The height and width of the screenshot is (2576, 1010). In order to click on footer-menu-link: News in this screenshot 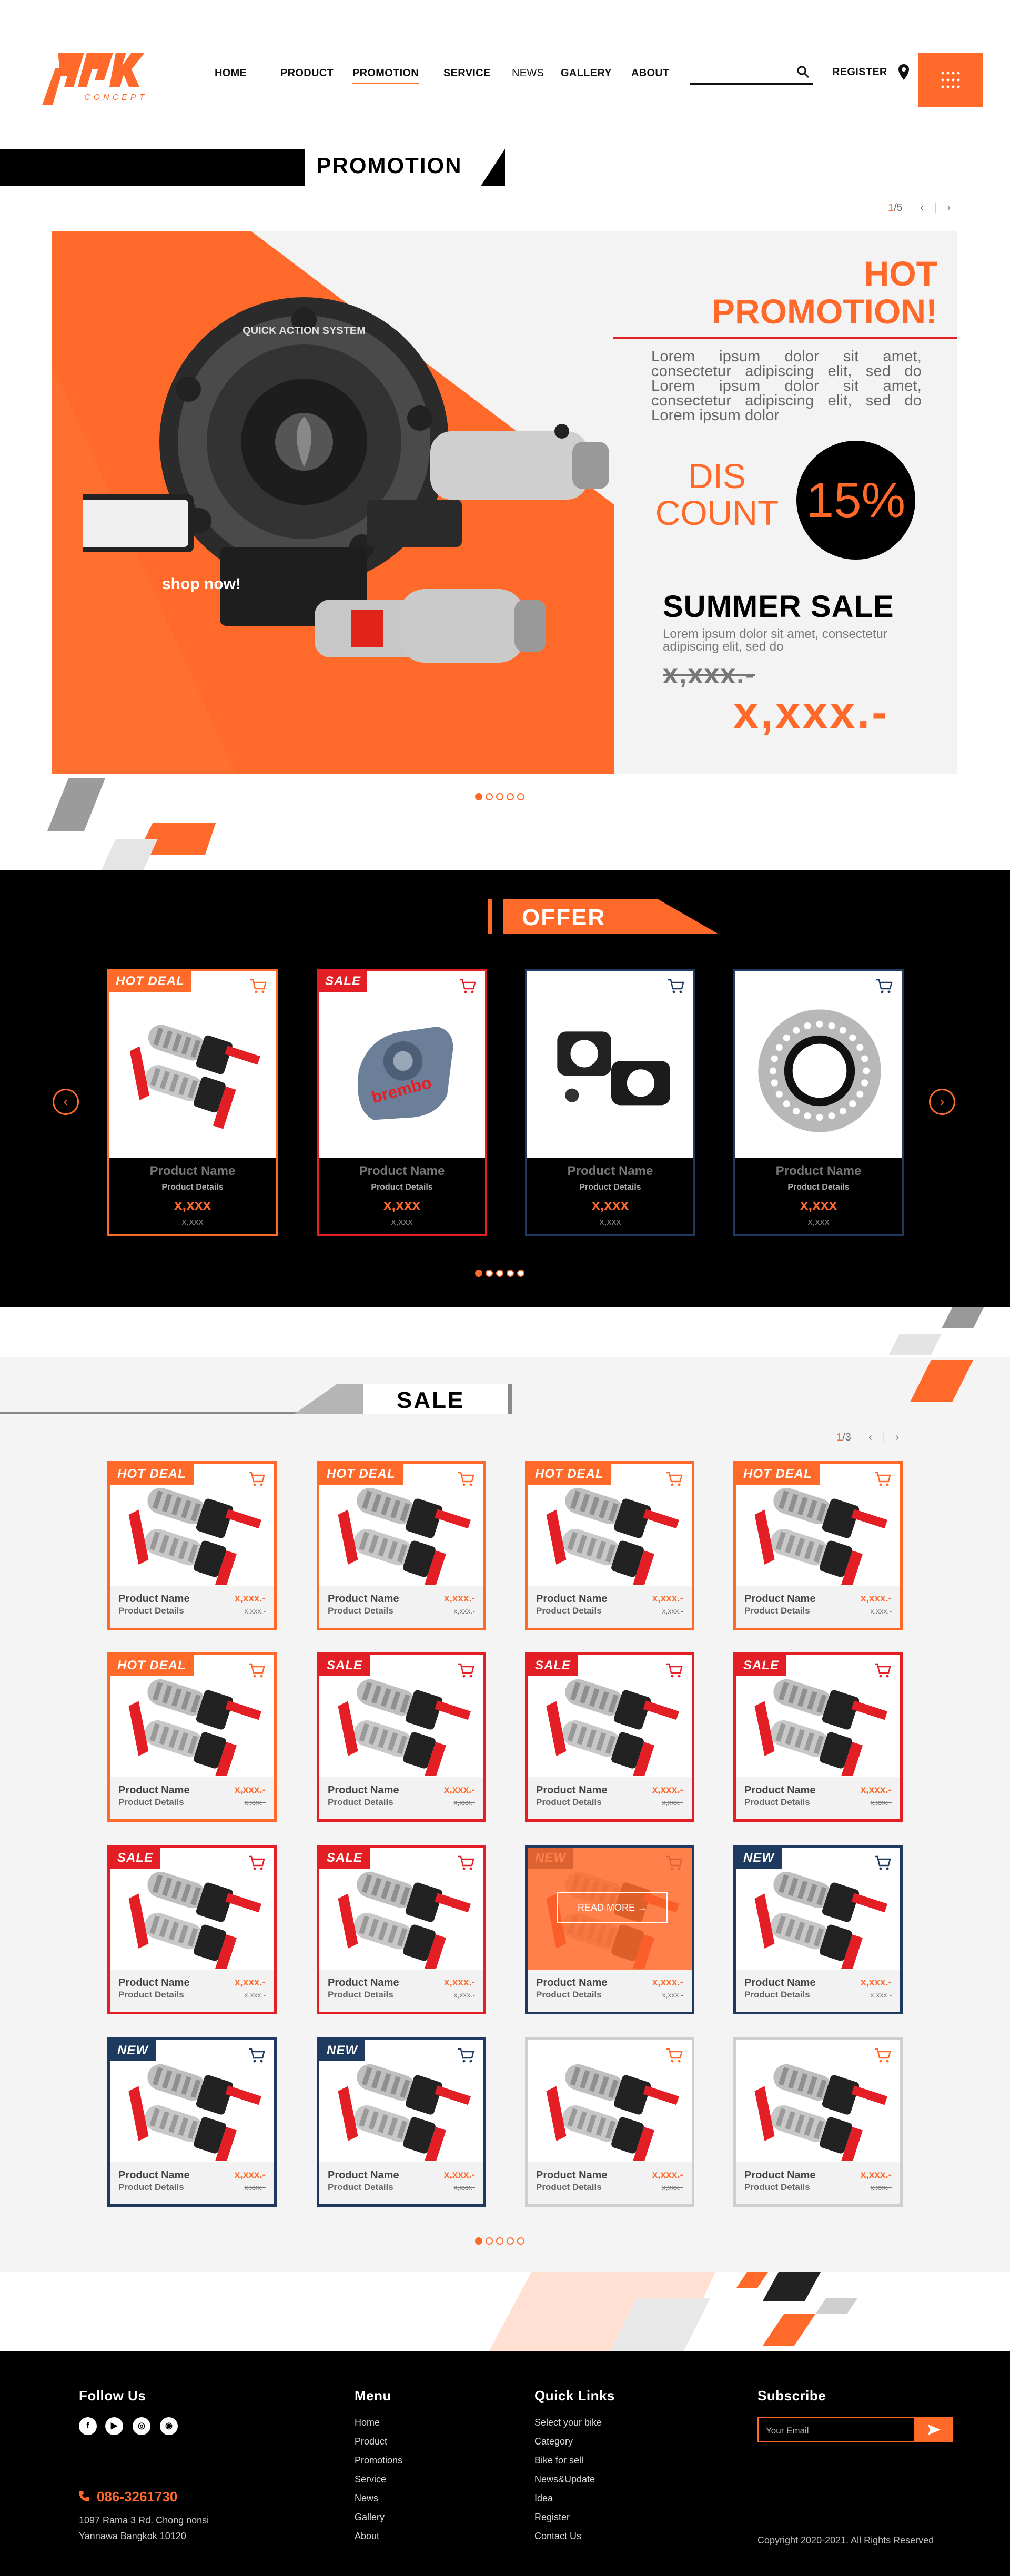, I will do `click(366, 2498)`.